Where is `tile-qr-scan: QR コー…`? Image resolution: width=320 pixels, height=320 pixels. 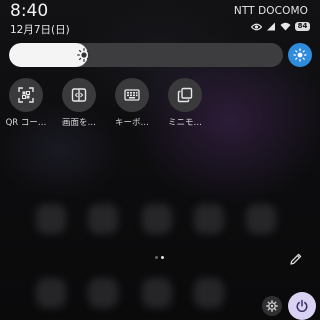
tile-qr-scan: QR コー… is located at coordinates (26, 103).